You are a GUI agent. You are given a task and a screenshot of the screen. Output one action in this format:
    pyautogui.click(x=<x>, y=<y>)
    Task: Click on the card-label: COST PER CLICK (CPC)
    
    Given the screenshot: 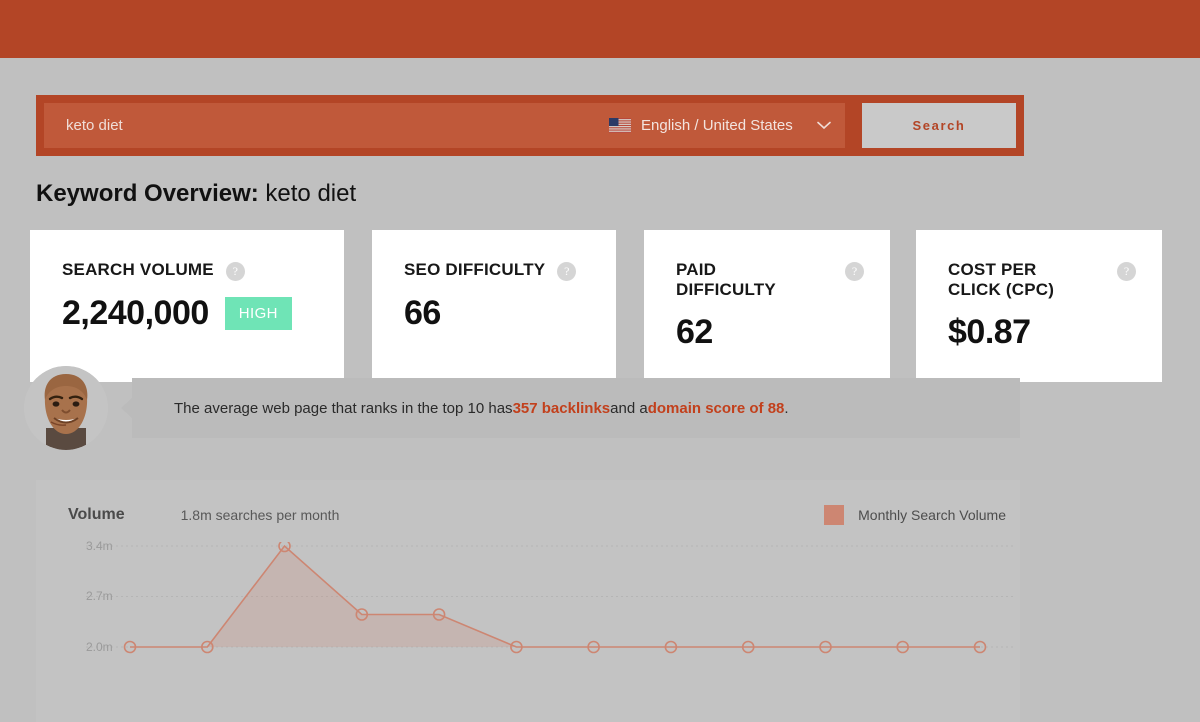 What is the action you would take?
    pyautogui.click(x=1001, y=280)
    